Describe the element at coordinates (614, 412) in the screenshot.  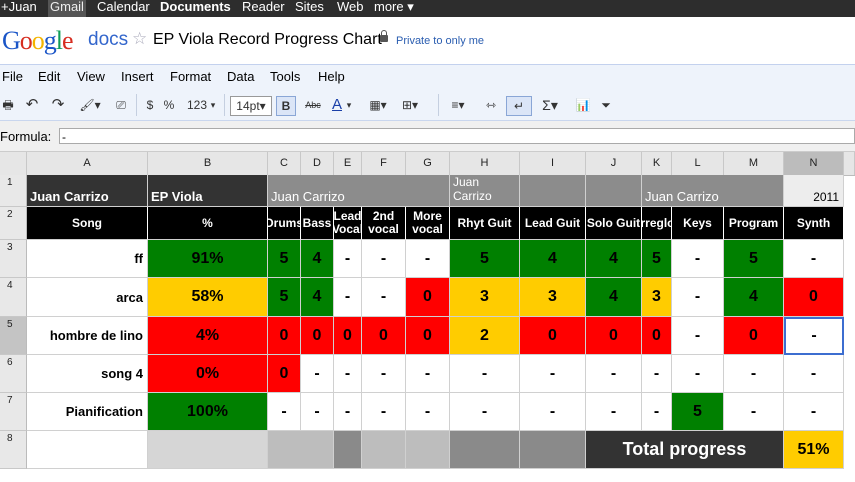
I see `cell-j7: -` at that location.